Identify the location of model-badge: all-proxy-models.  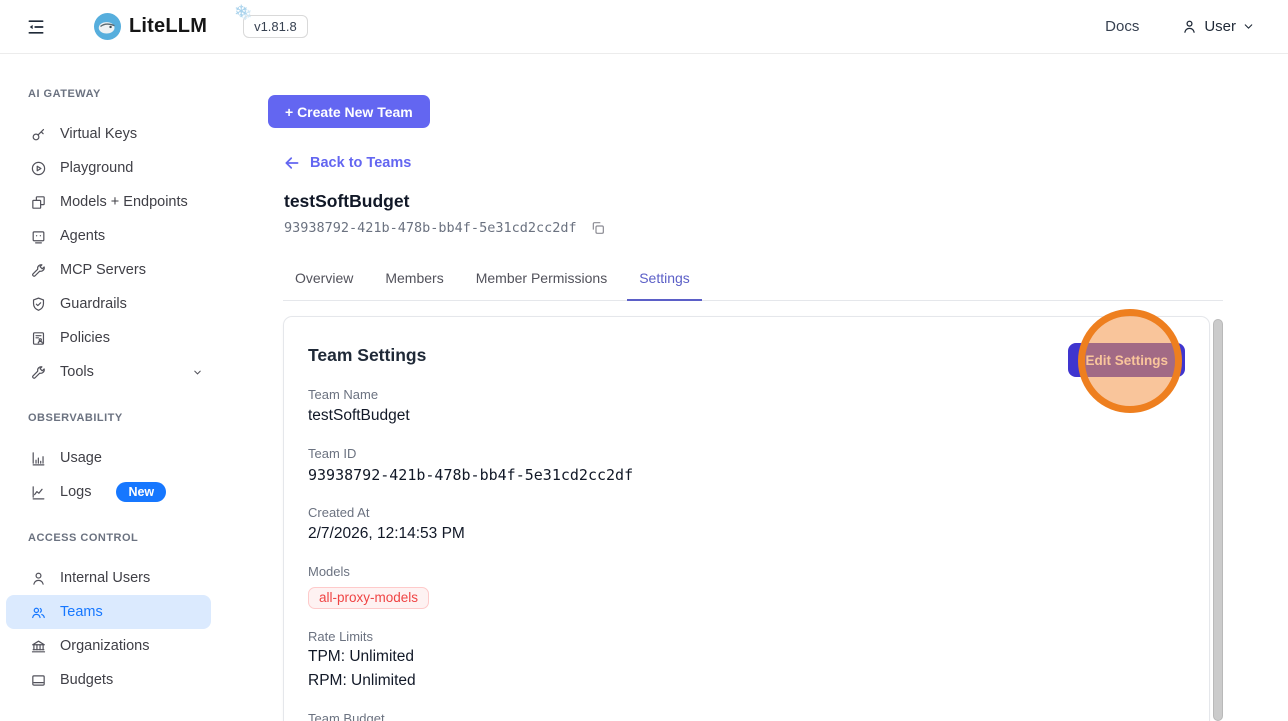
(369, 598).